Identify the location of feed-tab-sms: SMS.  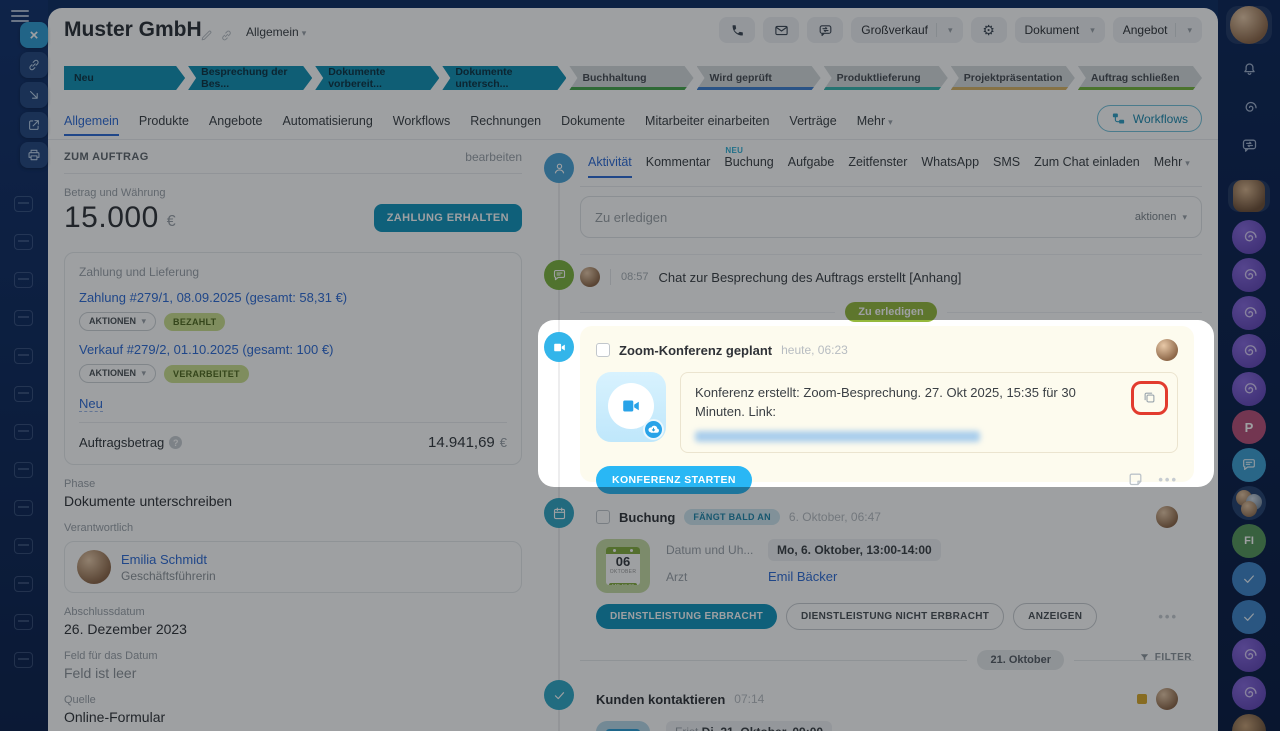
(1006, 162).